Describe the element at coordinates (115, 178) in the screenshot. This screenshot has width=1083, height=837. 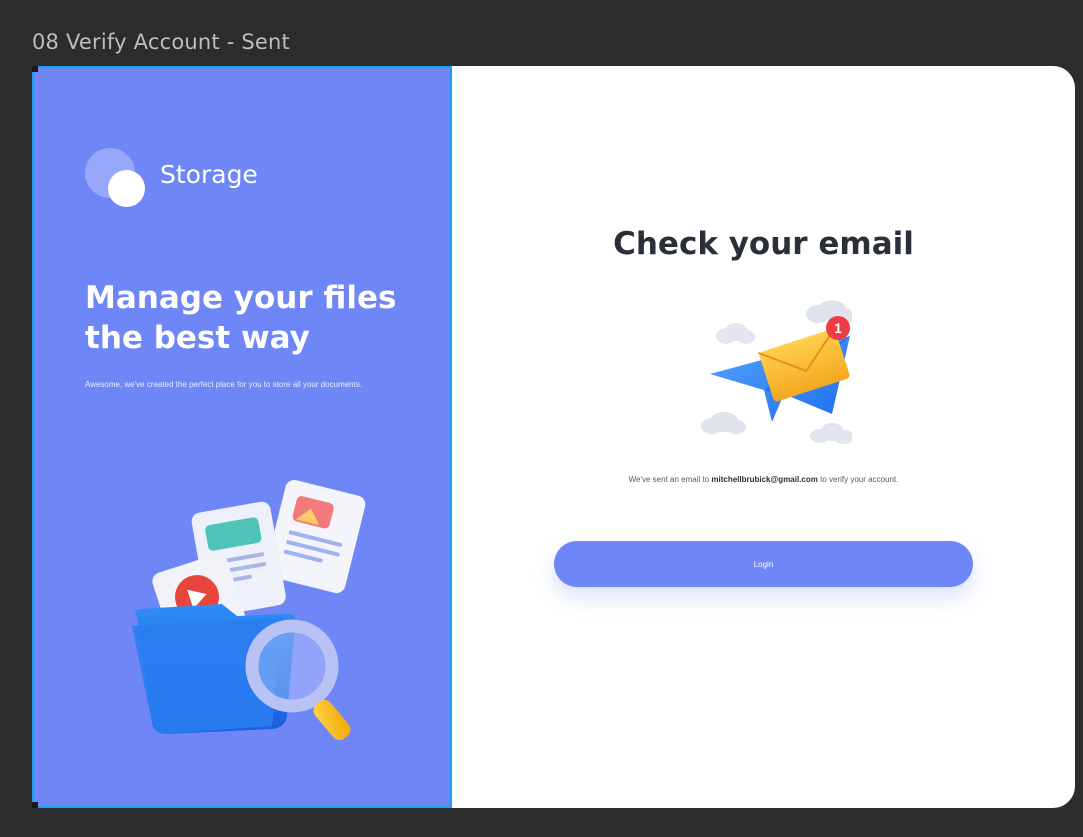
I see `storage-logo-icon` at that location.